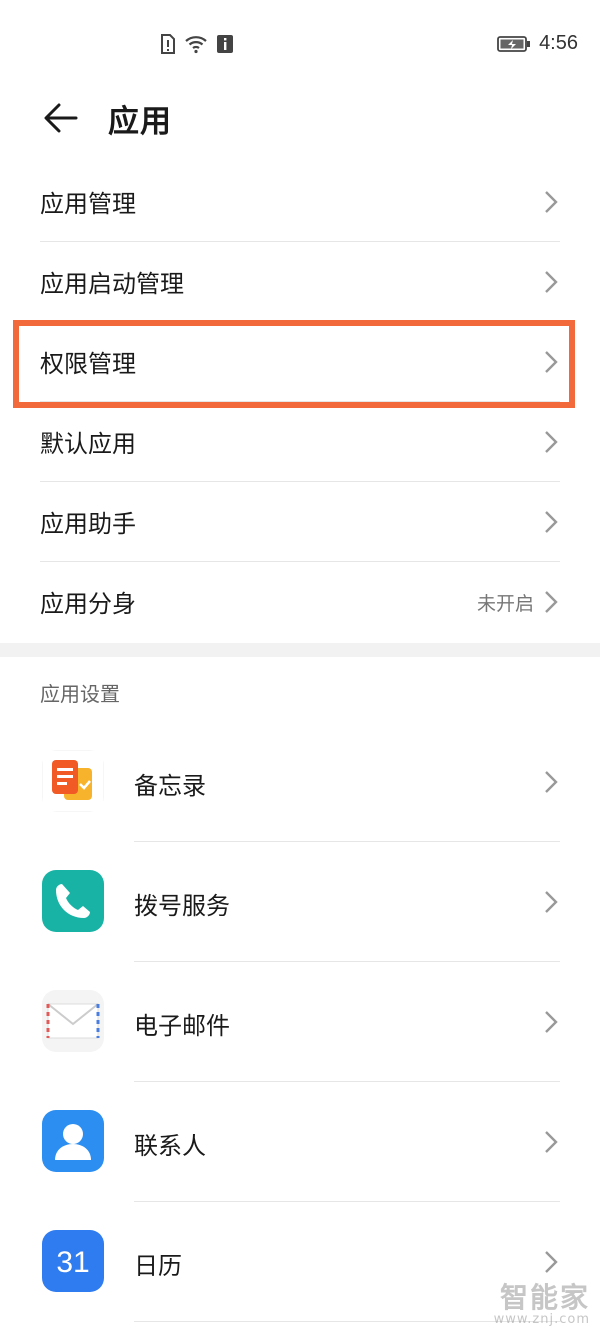  I want to click on watermark: 智能家 www.znj.com, so click(542, 1301).